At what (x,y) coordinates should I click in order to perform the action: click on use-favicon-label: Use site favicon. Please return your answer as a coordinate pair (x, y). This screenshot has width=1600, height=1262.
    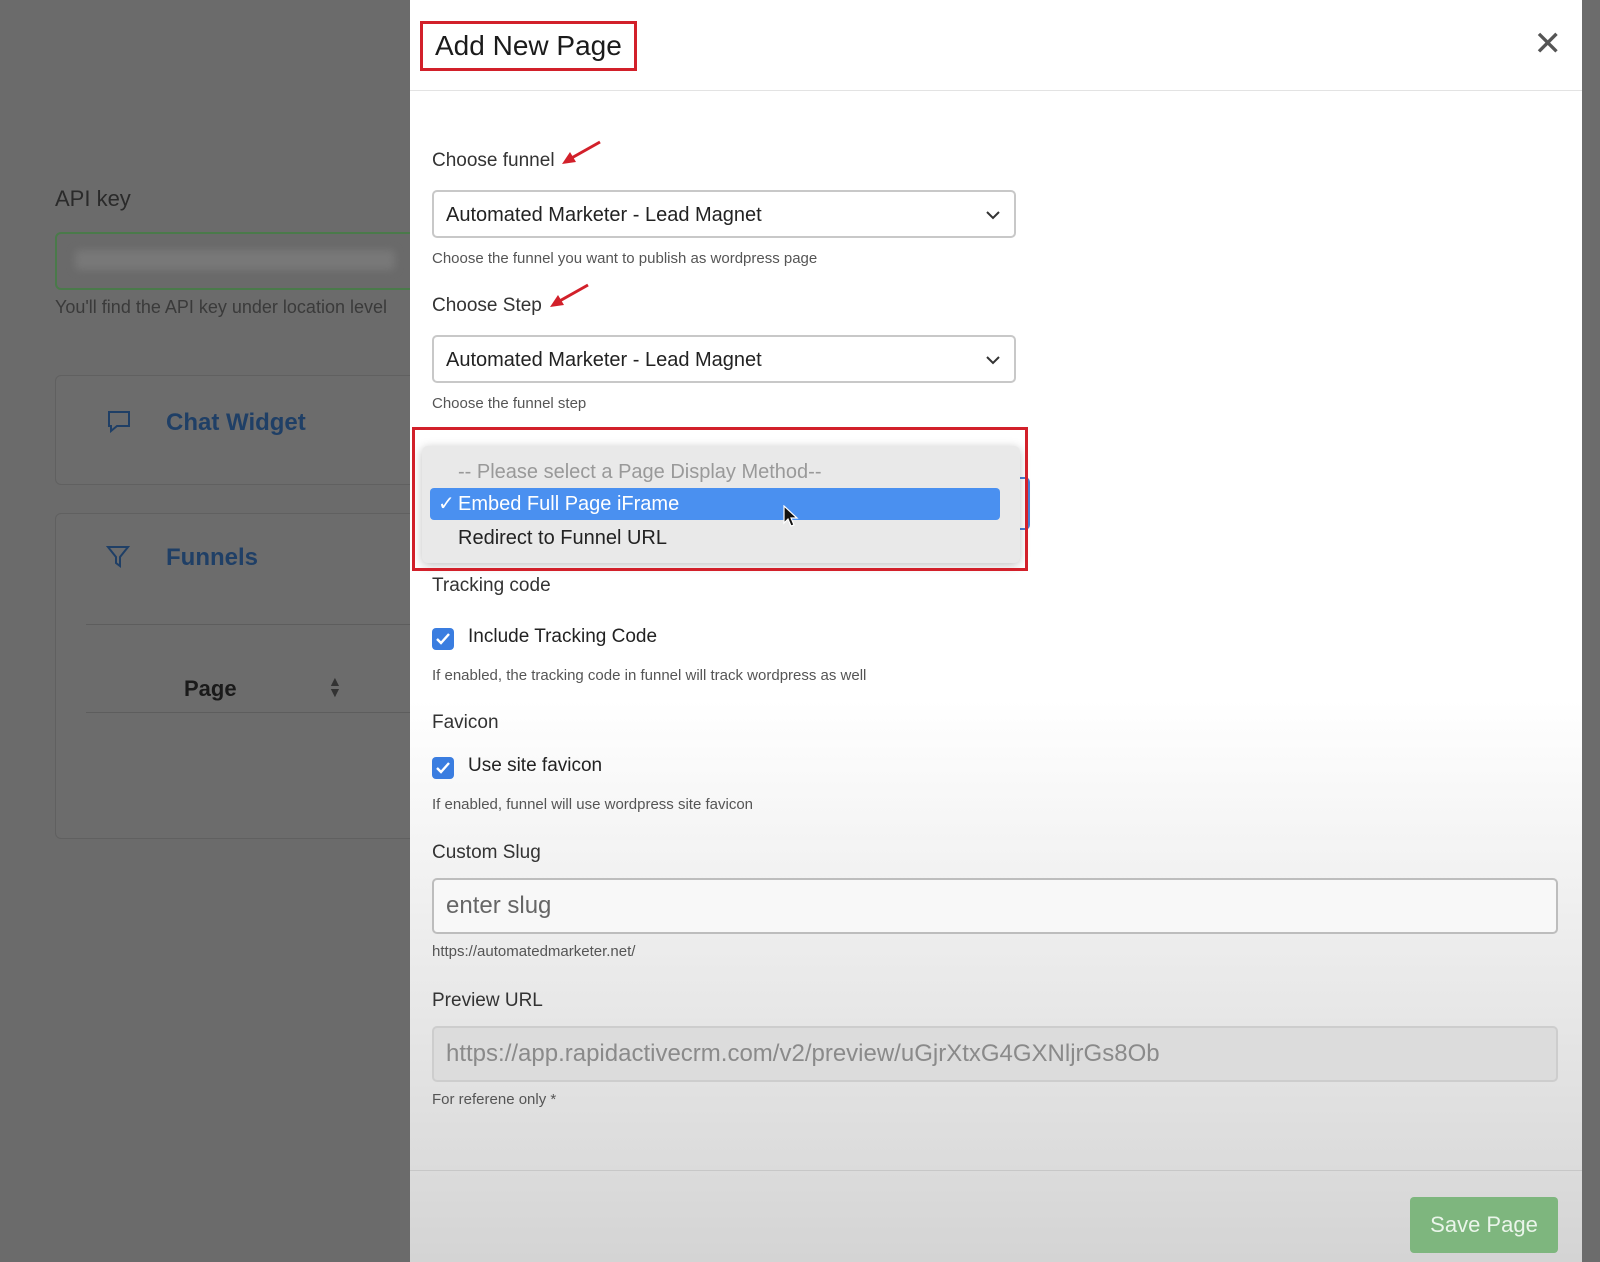
    Looking at the image, I should click on (535, 766).